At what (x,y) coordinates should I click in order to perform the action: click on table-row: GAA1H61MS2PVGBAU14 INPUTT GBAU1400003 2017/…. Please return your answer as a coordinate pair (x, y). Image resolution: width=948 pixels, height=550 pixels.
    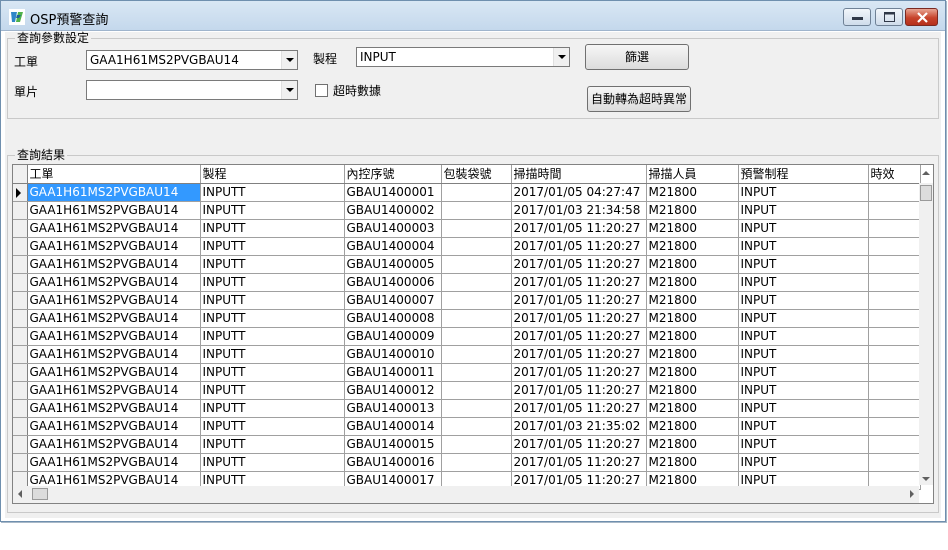
    Looking at the image, I should click on (467, 228).